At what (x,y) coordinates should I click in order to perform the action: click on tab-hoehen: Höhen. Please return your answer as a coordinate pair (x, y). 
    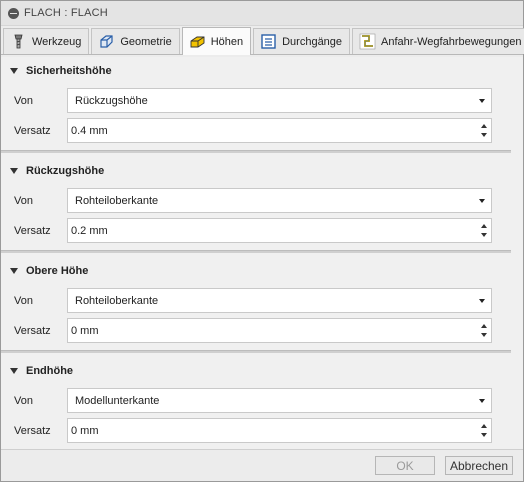
    Looking at the image, I should click on (216, 41).